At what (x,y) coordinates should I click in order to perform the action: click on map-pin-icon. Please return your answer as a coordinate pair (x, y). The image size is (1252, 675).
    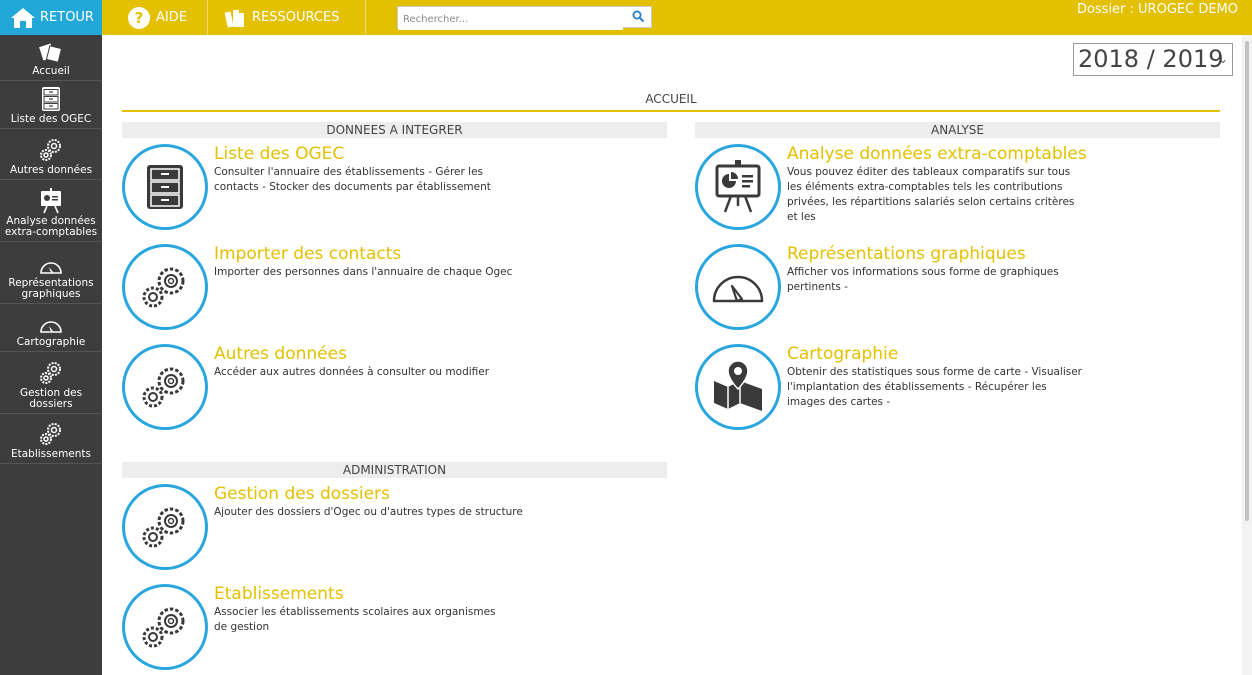
    Looking at the image, I should click on (738, 385).